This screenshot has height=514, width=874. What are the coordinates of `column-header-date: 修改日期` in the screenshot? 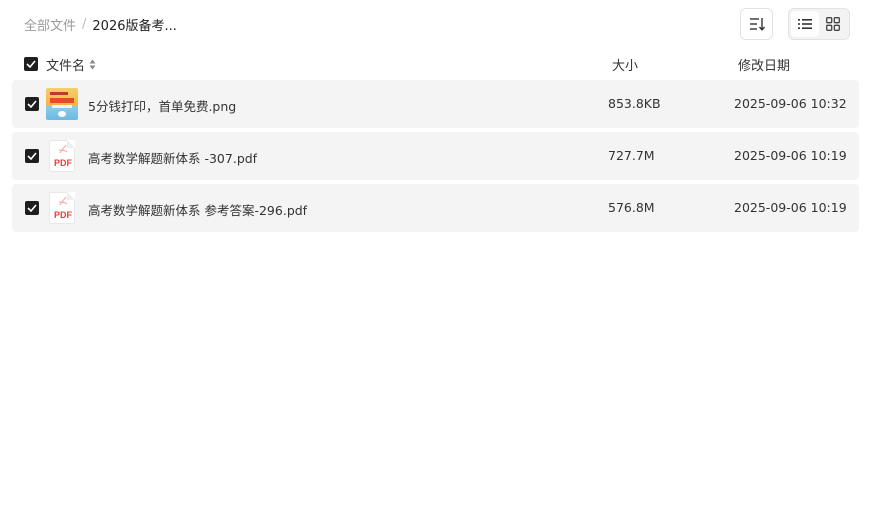 It's located at (764, 64).